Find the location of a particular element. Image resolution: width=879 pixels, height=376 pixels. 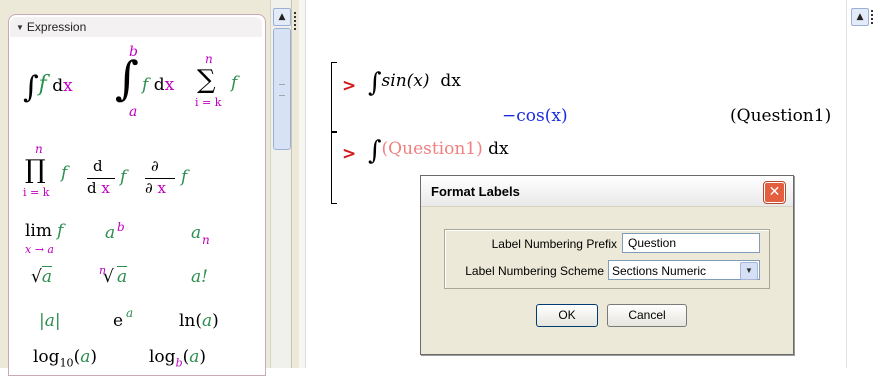

palette-absolute-value: |a| is located at coordinates (50, 321).